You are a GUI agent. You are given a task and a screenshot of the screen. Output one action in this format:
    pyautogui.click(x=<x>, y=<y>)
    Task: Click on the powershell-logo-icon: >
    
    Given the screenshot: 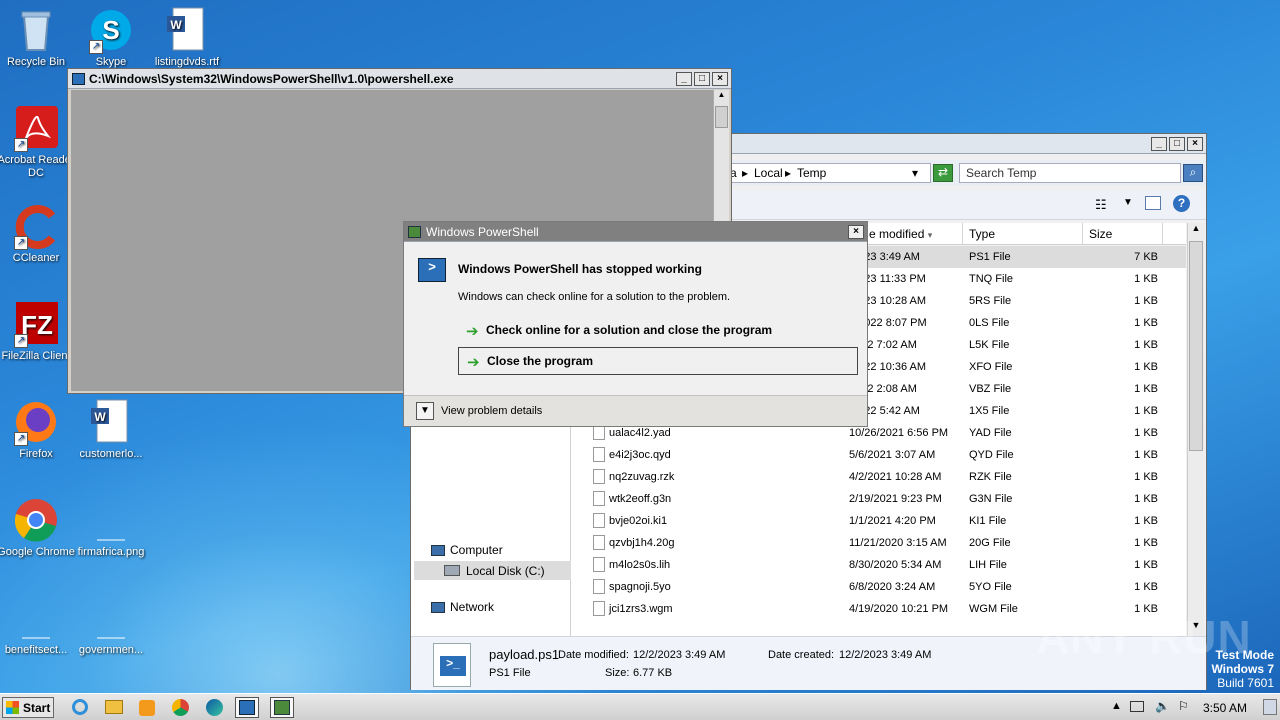 What is the action you would take?
    pyautogui.click(x=432, y=270)
    